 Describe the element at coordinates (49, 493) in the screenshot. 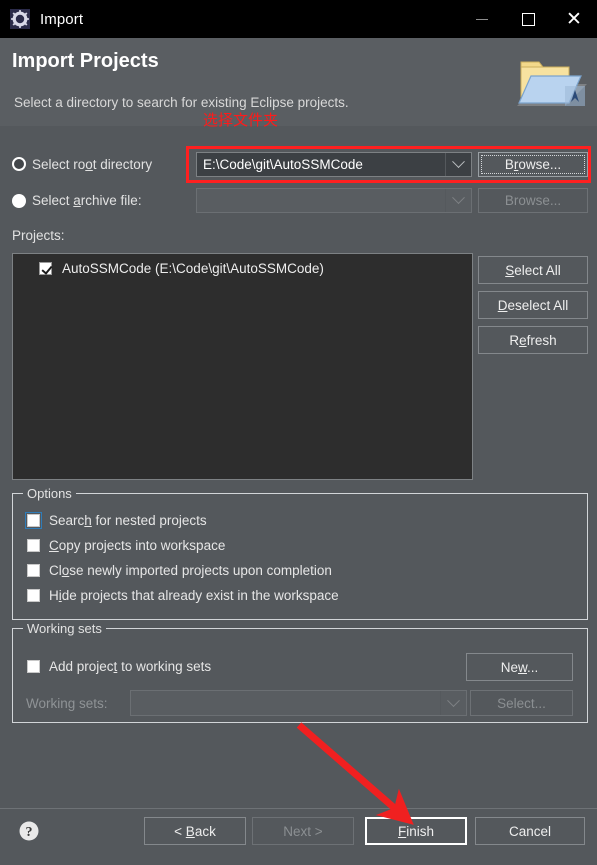

I see `options-group-title: Options` at that location.